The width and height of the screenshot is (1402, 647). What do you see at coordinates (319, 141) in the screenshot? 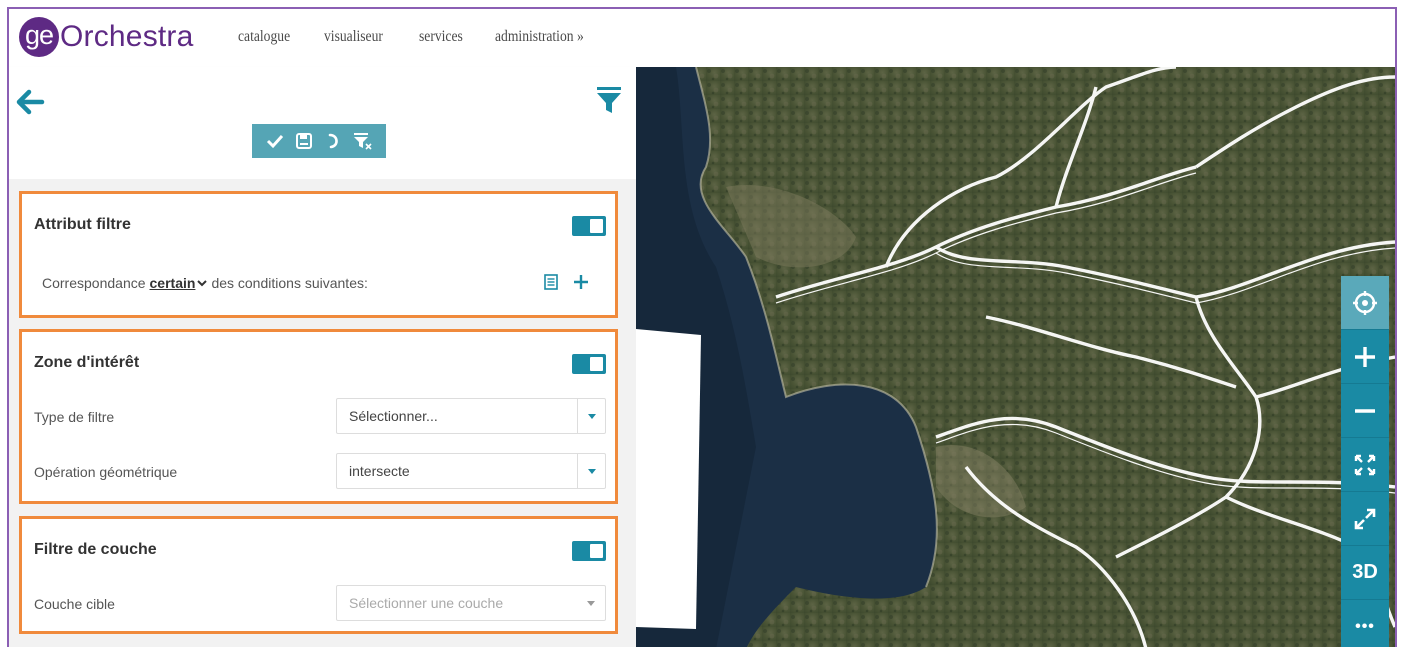
I see `filter-actions-toolbar` at bounding box center [319, 141].